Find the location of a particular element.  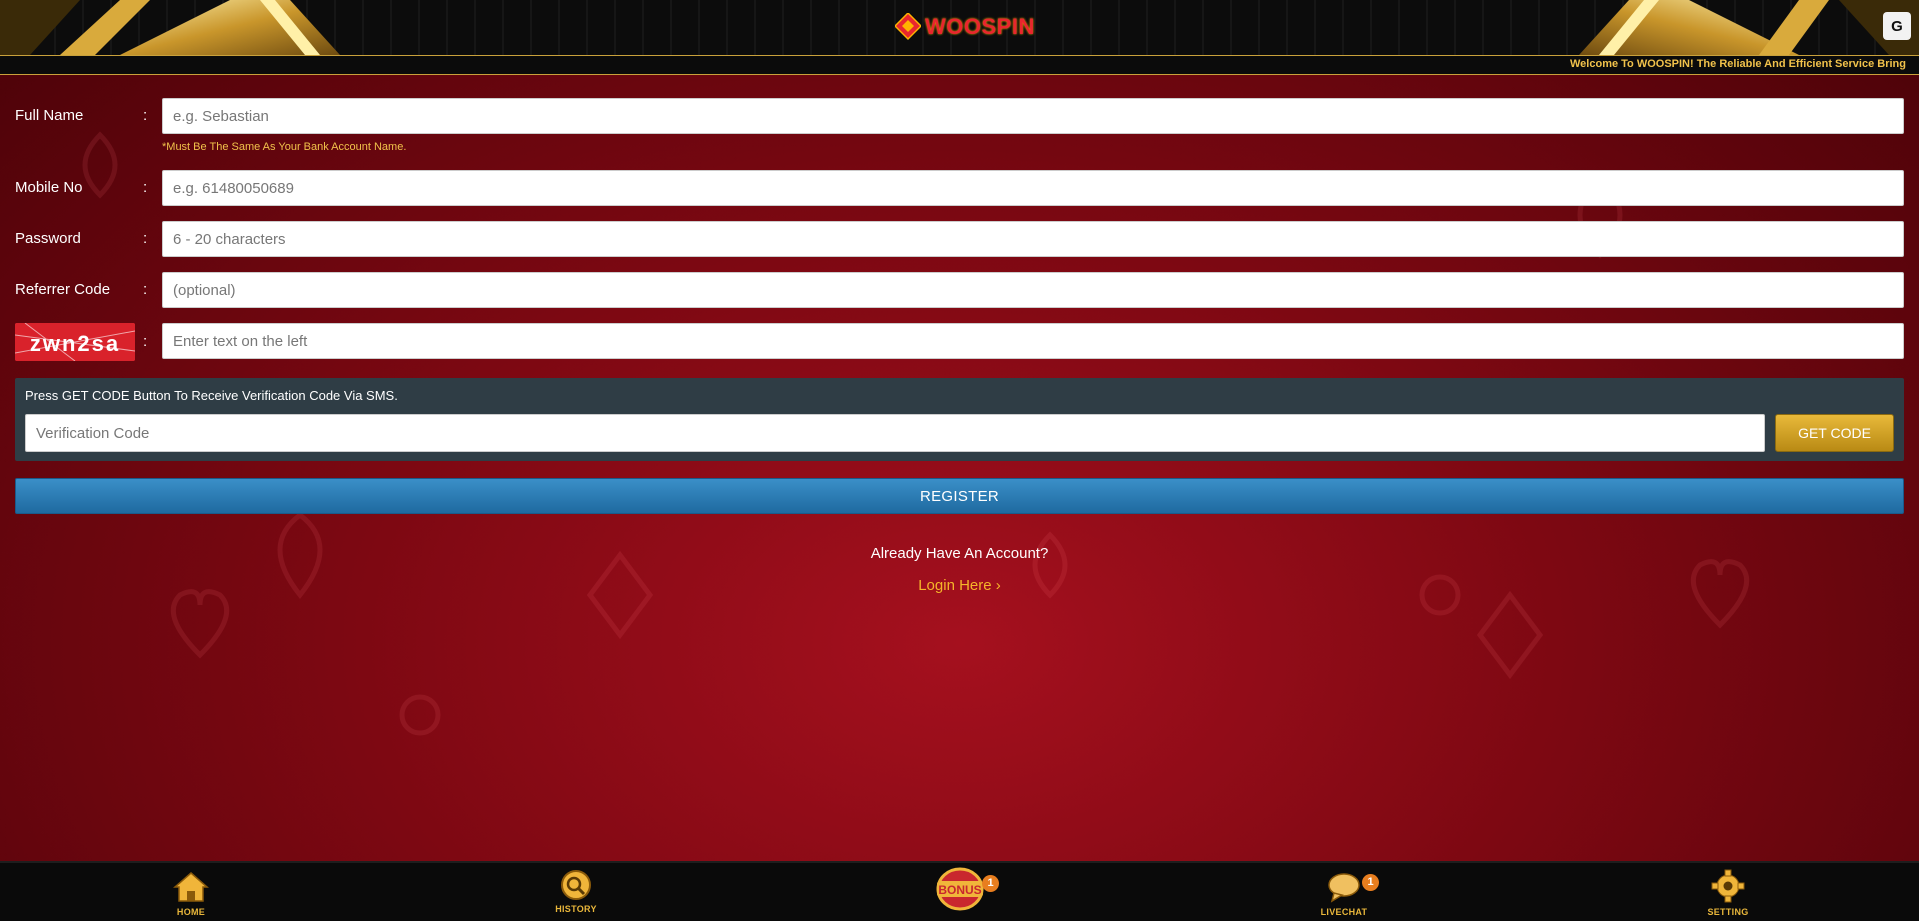

spade-logo-icon is located at coordinates (908, 27).